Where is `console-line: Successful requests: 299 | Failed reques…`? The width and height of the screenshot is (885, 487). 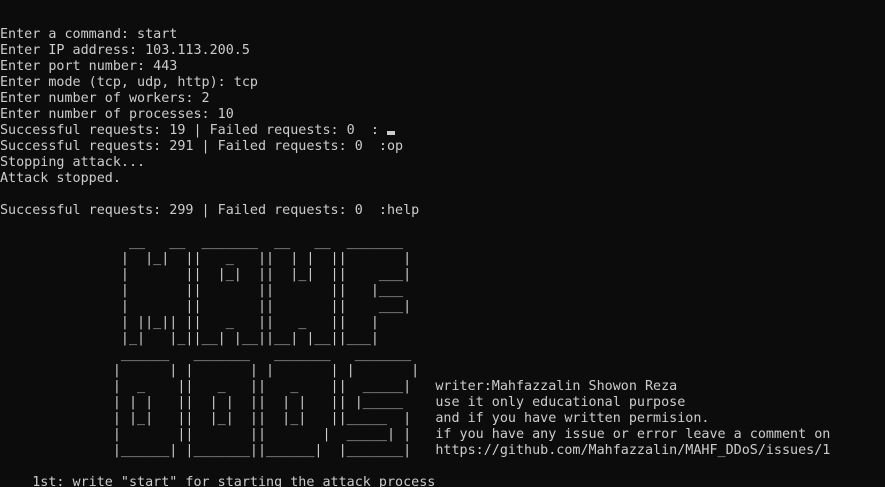
console-line: Successful requests: 299 | Failed reques… is located at coordinates (210, 210).